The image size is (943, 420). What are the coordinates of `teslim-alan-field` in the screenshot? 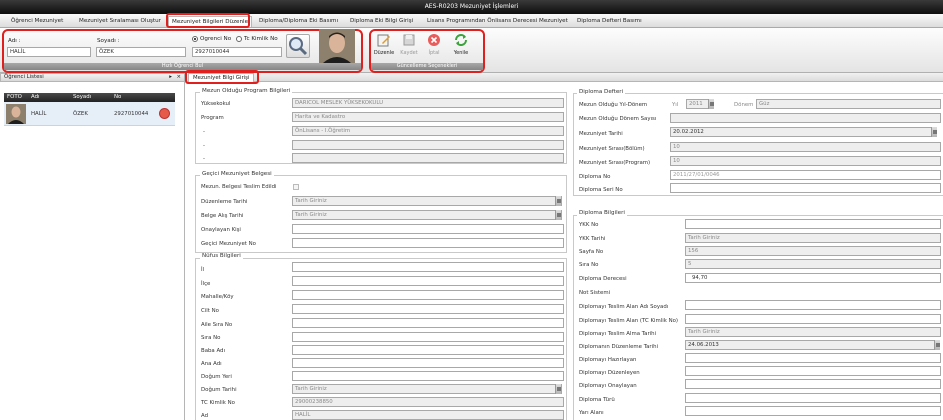 It's located at (813, 305).